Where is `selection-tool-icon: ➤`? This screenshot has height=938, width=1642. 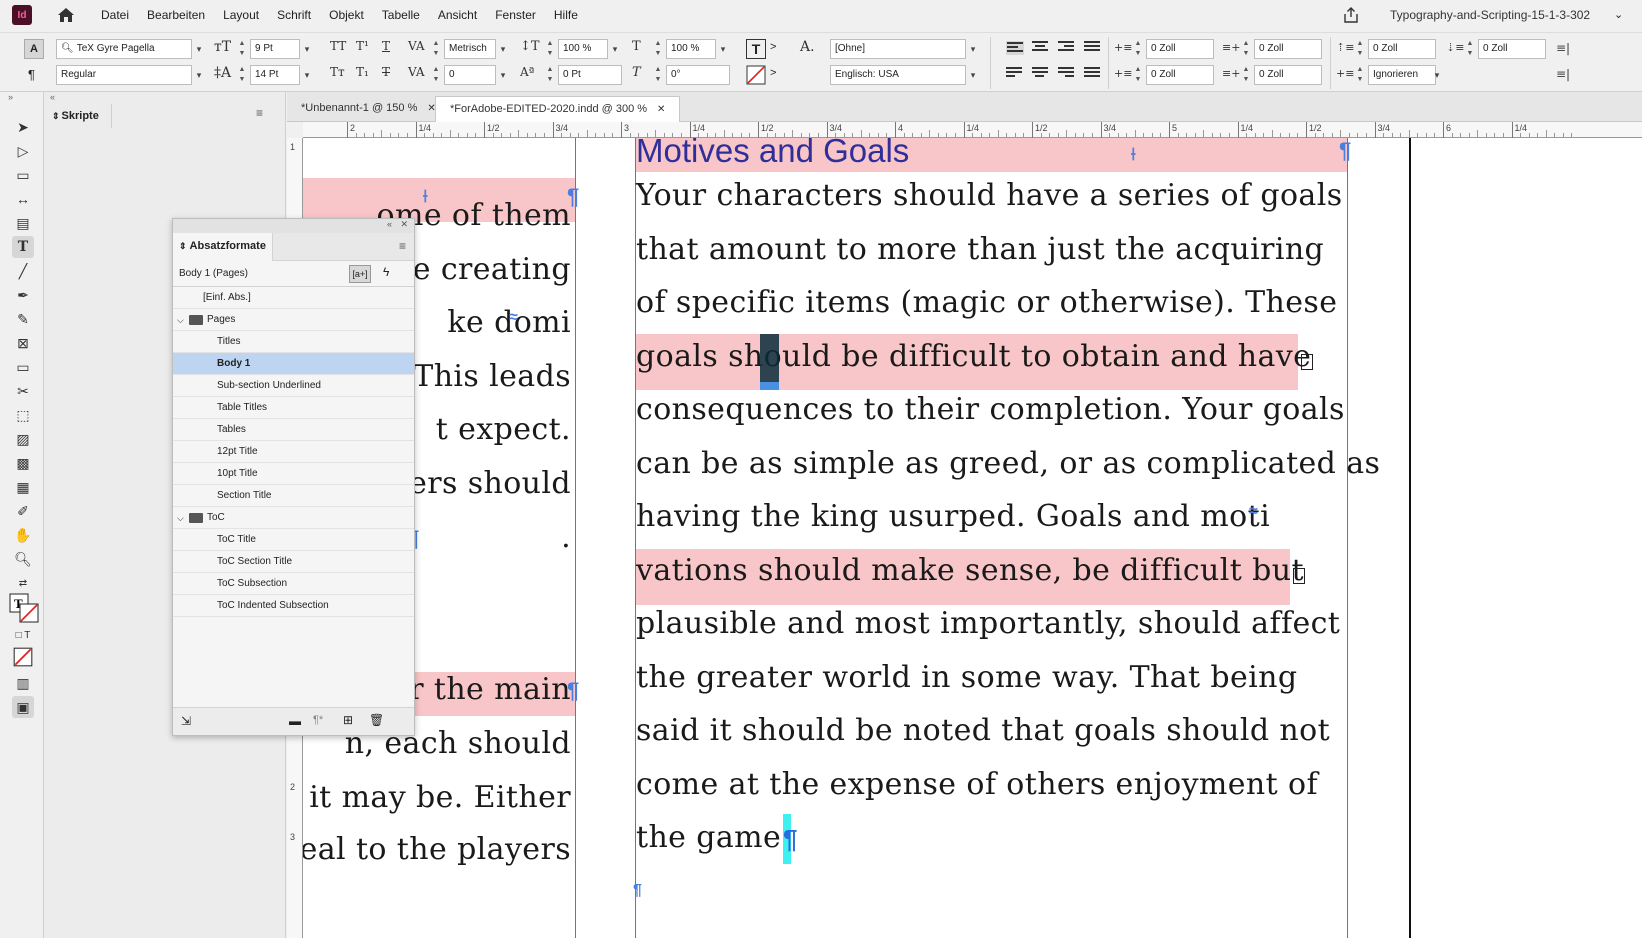 selection-tool-icon: ➤ is located at coordinates (23, 127).